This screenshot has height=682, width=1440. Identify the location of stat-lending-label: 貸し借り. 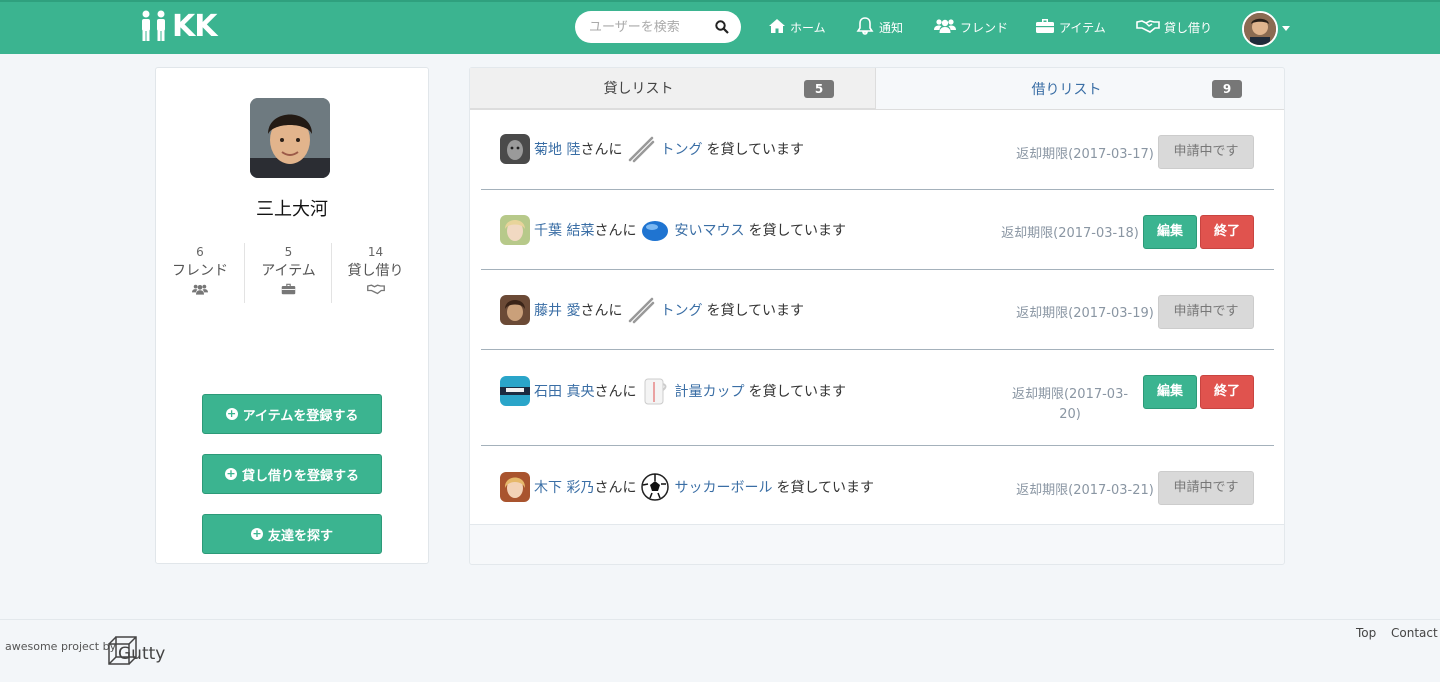
(375, 271).